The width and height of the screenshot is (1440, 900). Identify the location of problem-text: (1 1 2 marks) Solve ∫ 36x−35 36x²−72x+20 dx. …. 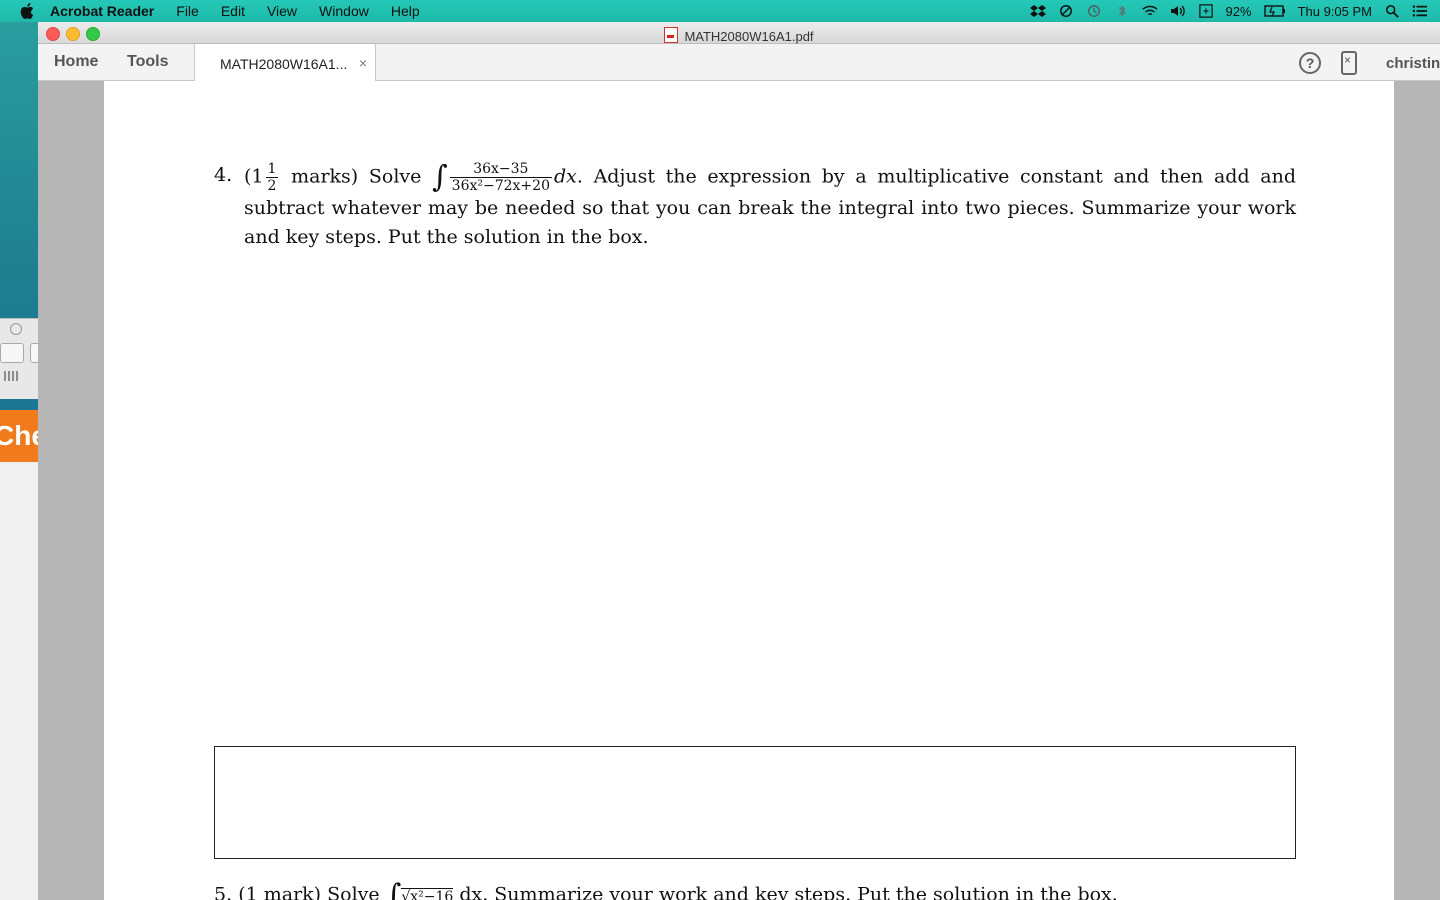
(770, 203).